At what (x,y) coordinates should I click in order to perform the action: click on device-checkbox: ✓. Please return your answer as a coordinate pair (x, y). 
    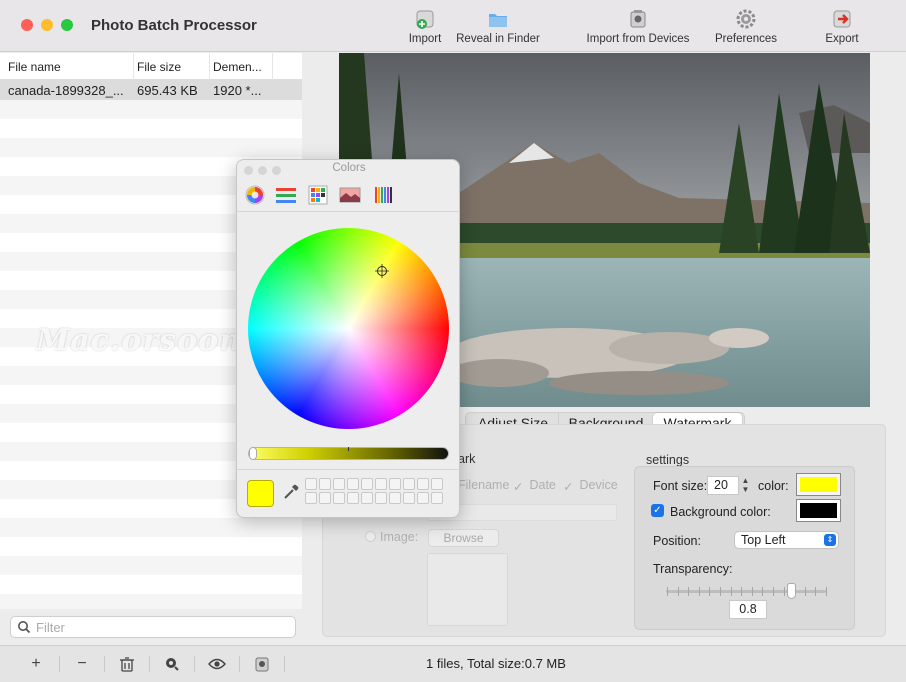
    Looking at the image, I should click on (569, 486).